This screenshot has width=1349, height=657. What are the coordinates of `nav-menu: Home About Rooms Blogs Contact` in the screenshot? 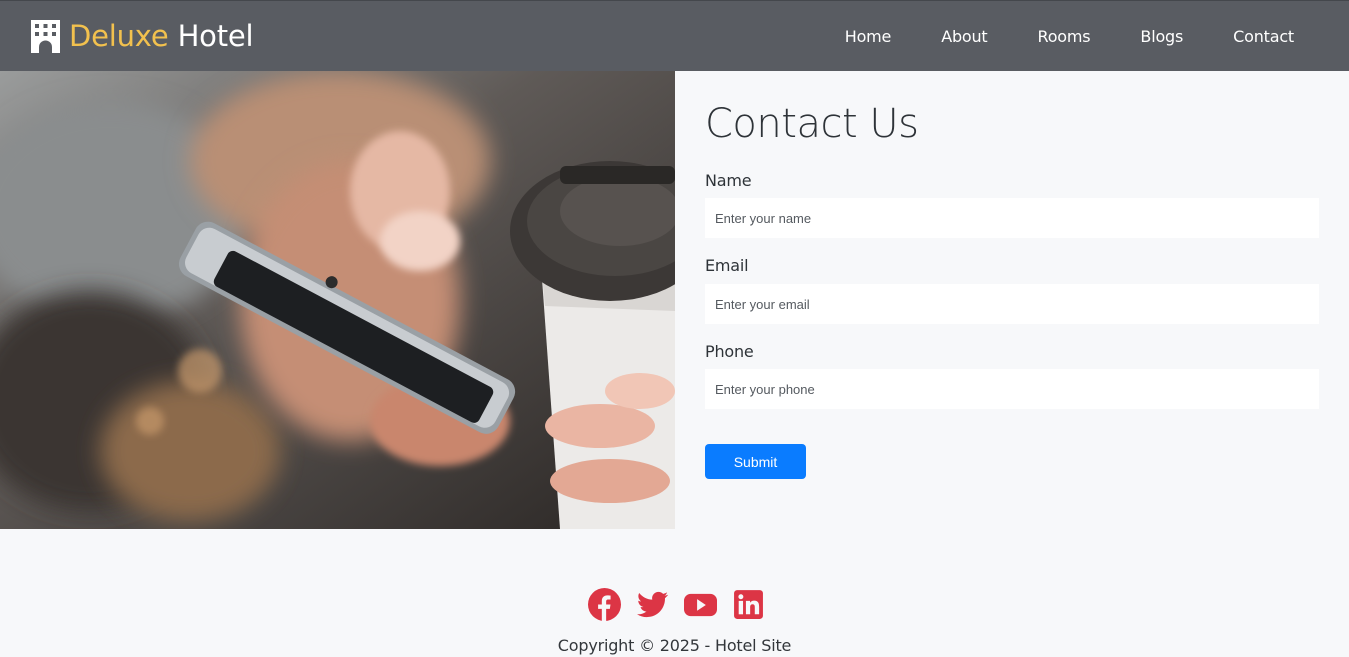 It's located at (1044, 36).